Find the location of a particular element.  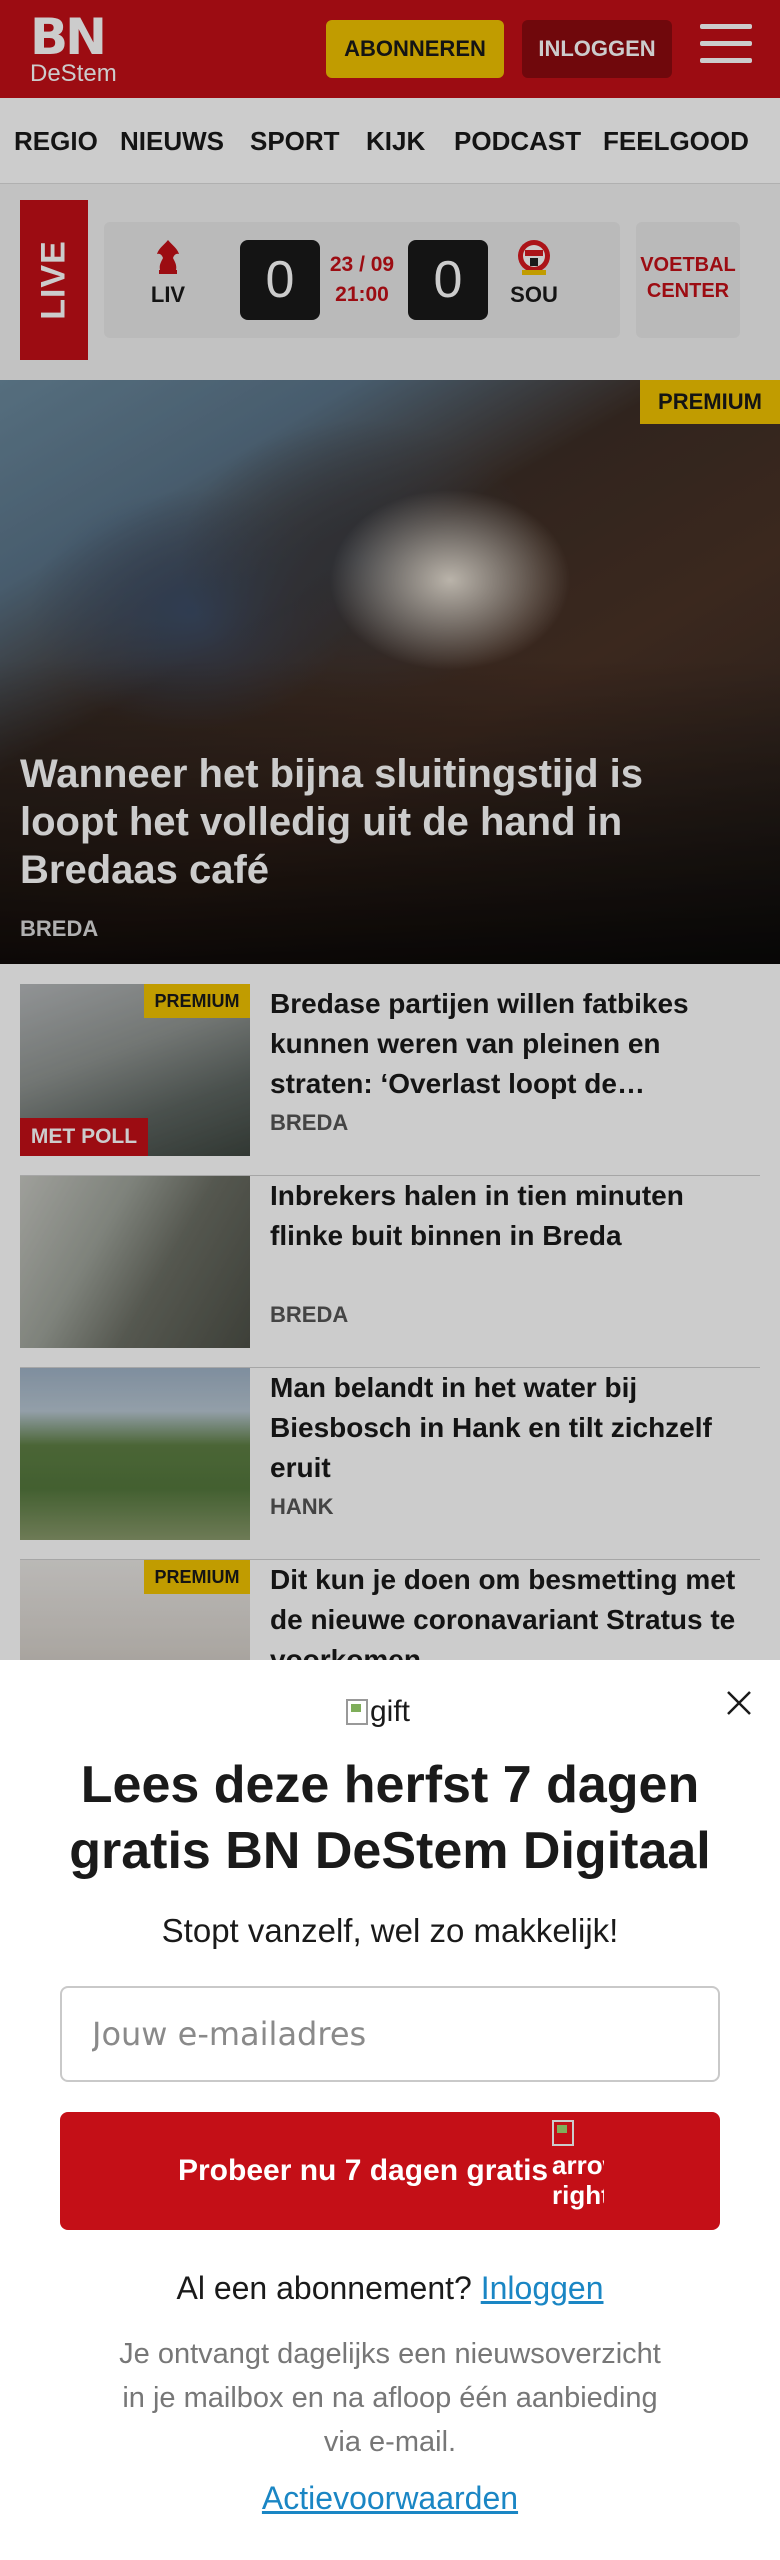

arrow-right-icon: arrow right is located at coordinates (578, 2170).